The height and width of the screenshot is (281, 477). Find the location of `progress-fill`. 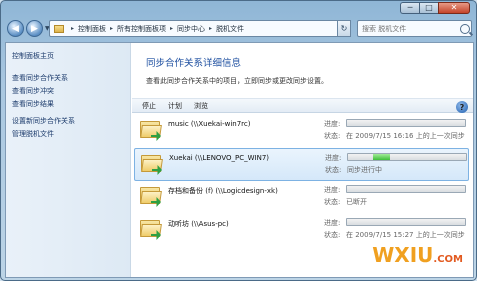

progress-fill is located at coordinates (381, 157).